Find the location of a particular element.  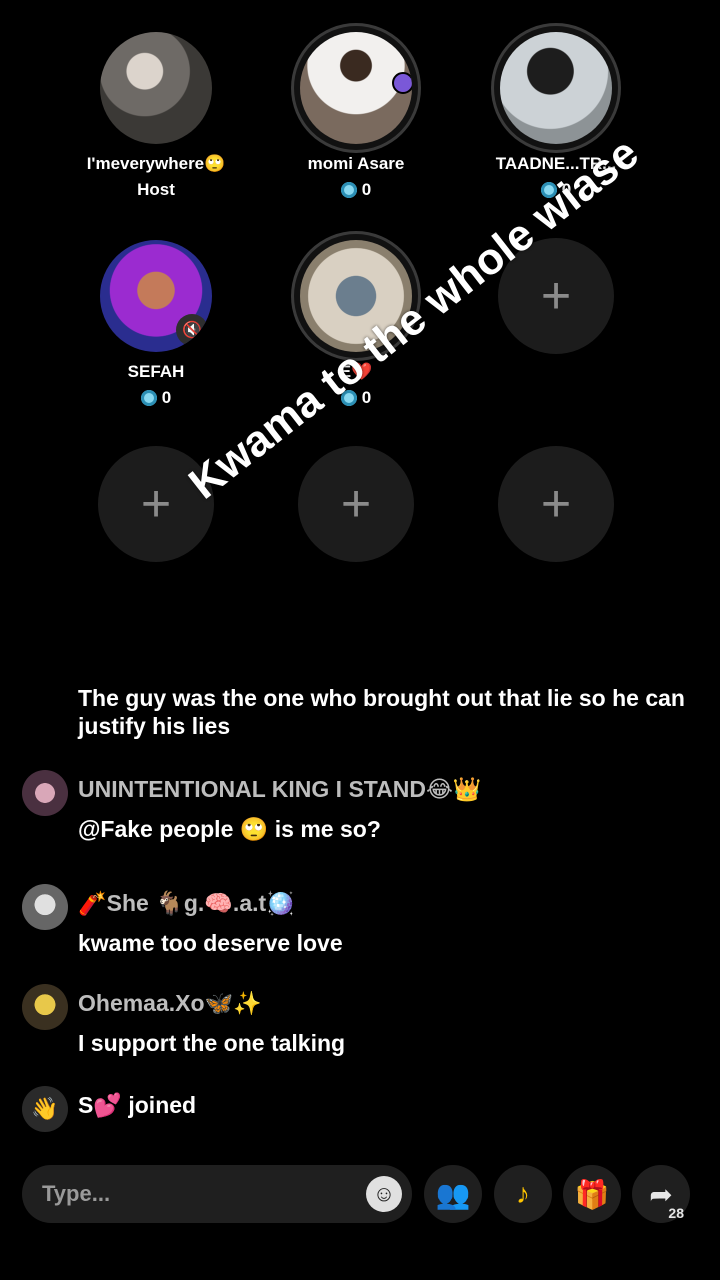

guest-1-coins: 0 is located at coordinates (356, 190).